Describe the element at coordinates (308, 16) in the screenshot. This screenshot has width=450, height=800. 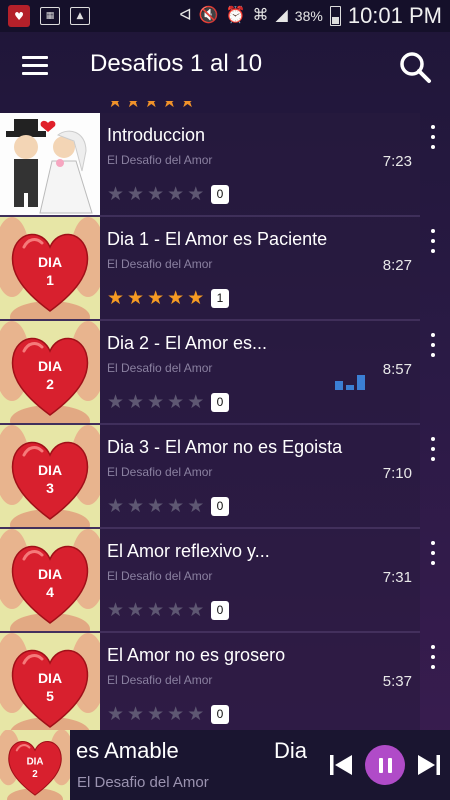
I see `battery-percent: 38%` at that location.